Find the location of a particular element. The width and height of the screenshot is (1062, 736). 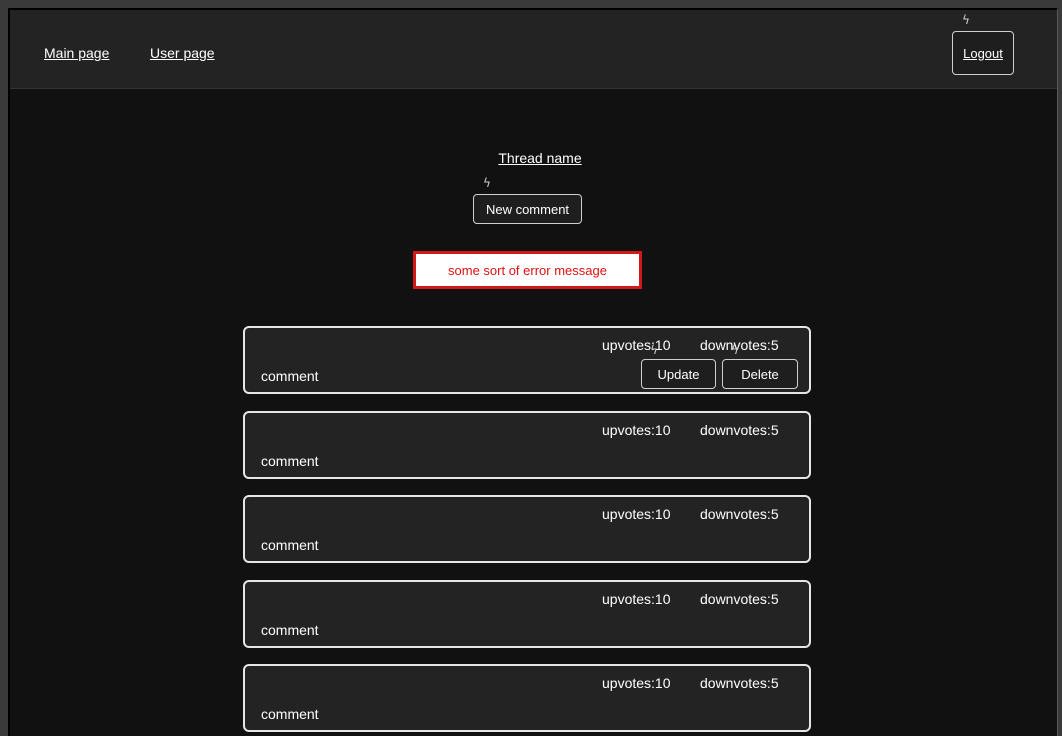

new-comment-button: New comment is located at coordinates (527, 209).